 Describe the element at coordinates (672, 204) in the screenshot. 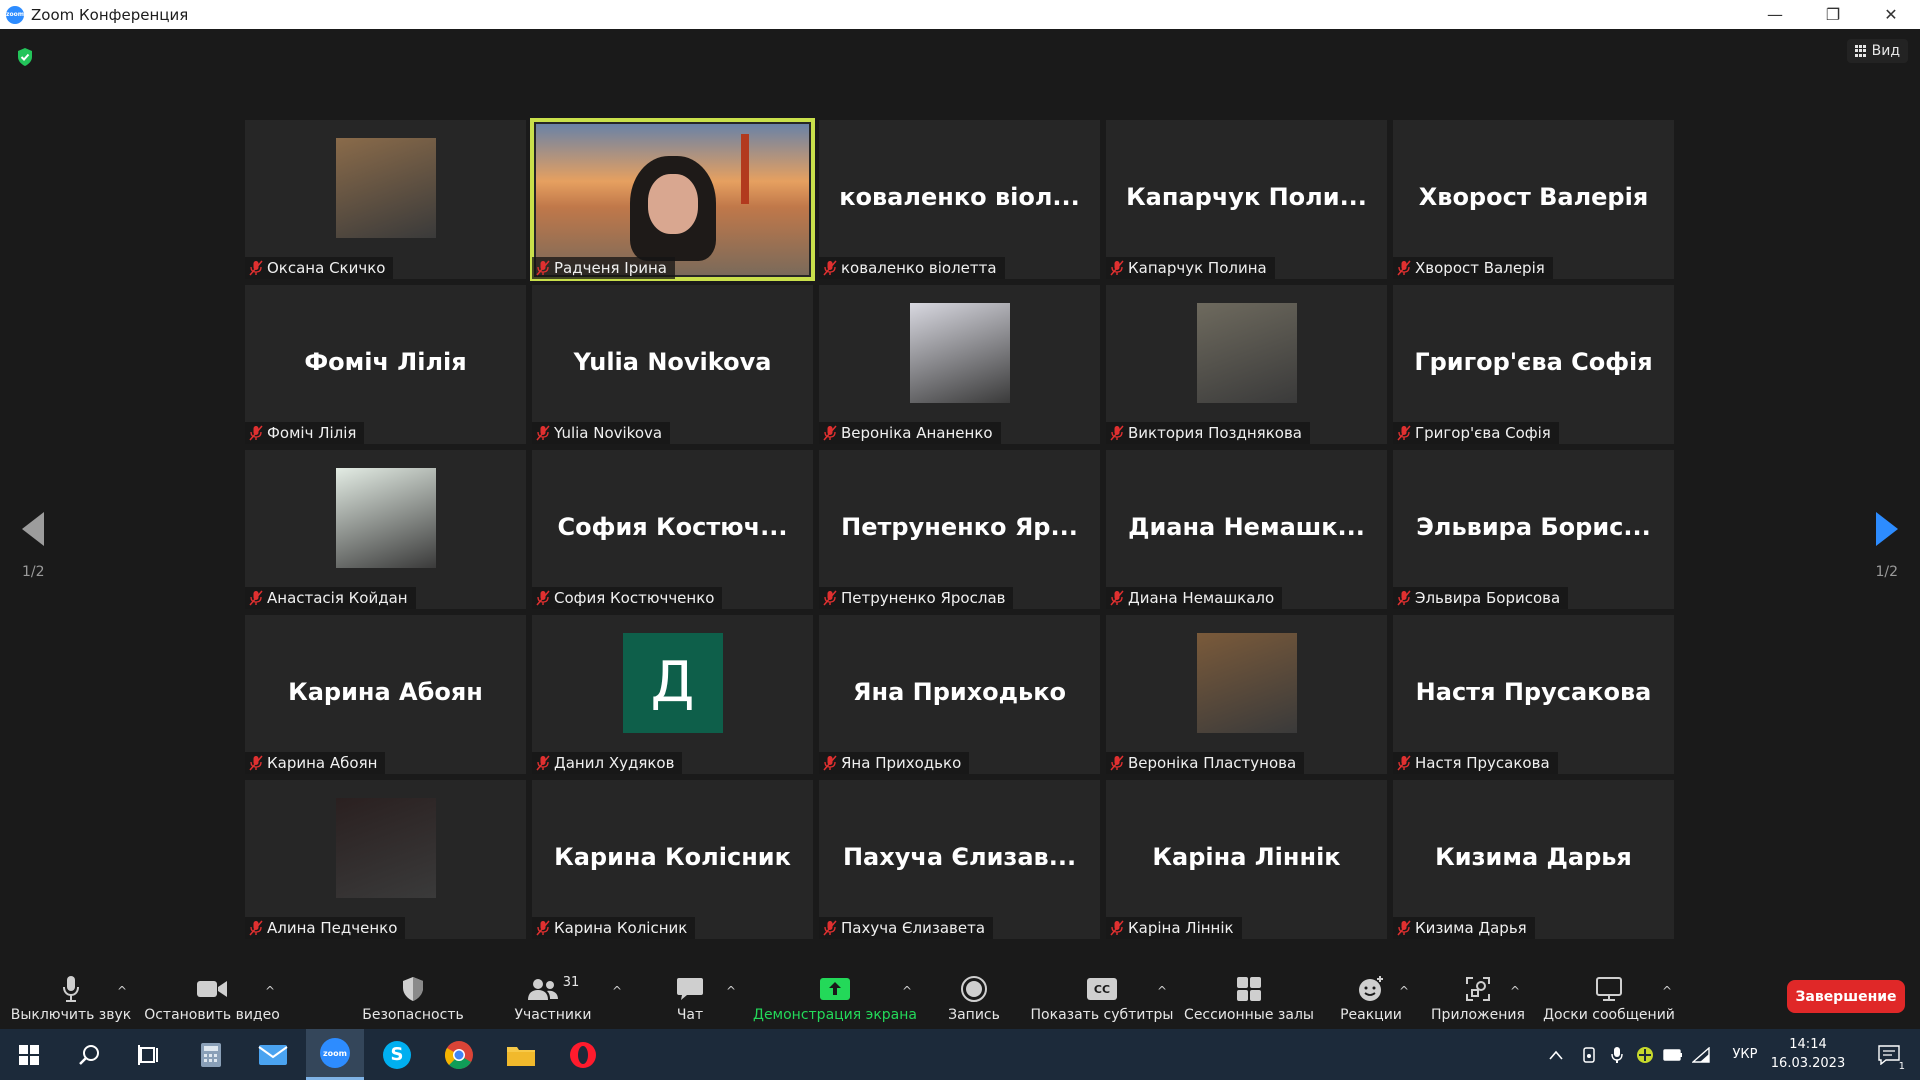

I see `person-face` at that location.